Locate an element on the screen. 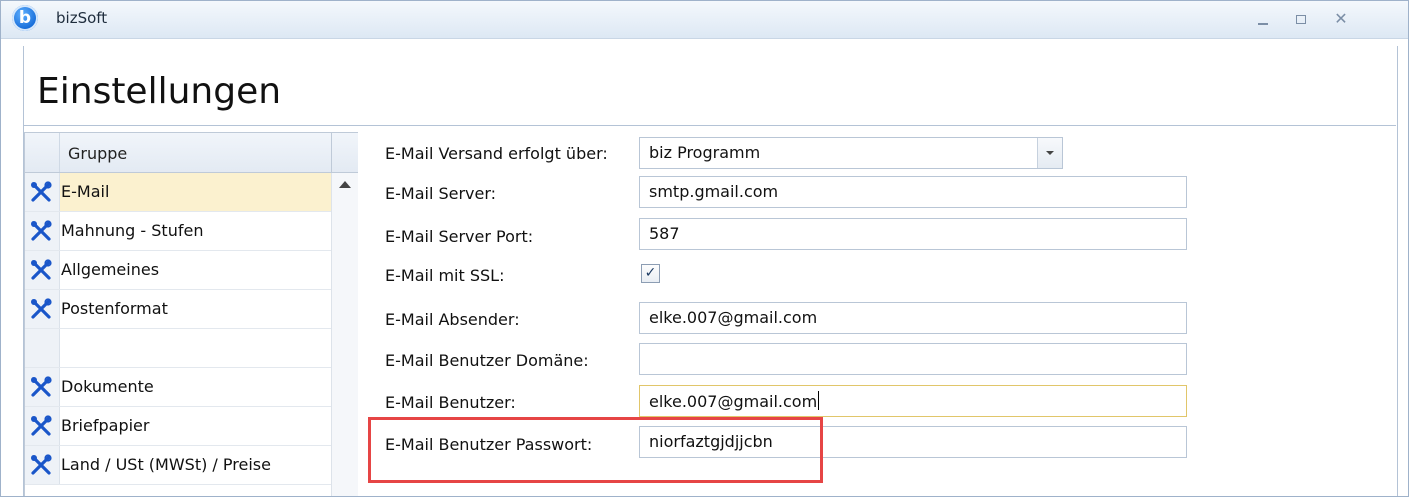  versand-label: E-Mail Versand erfolgt über: is located at coordinates (496, 153).